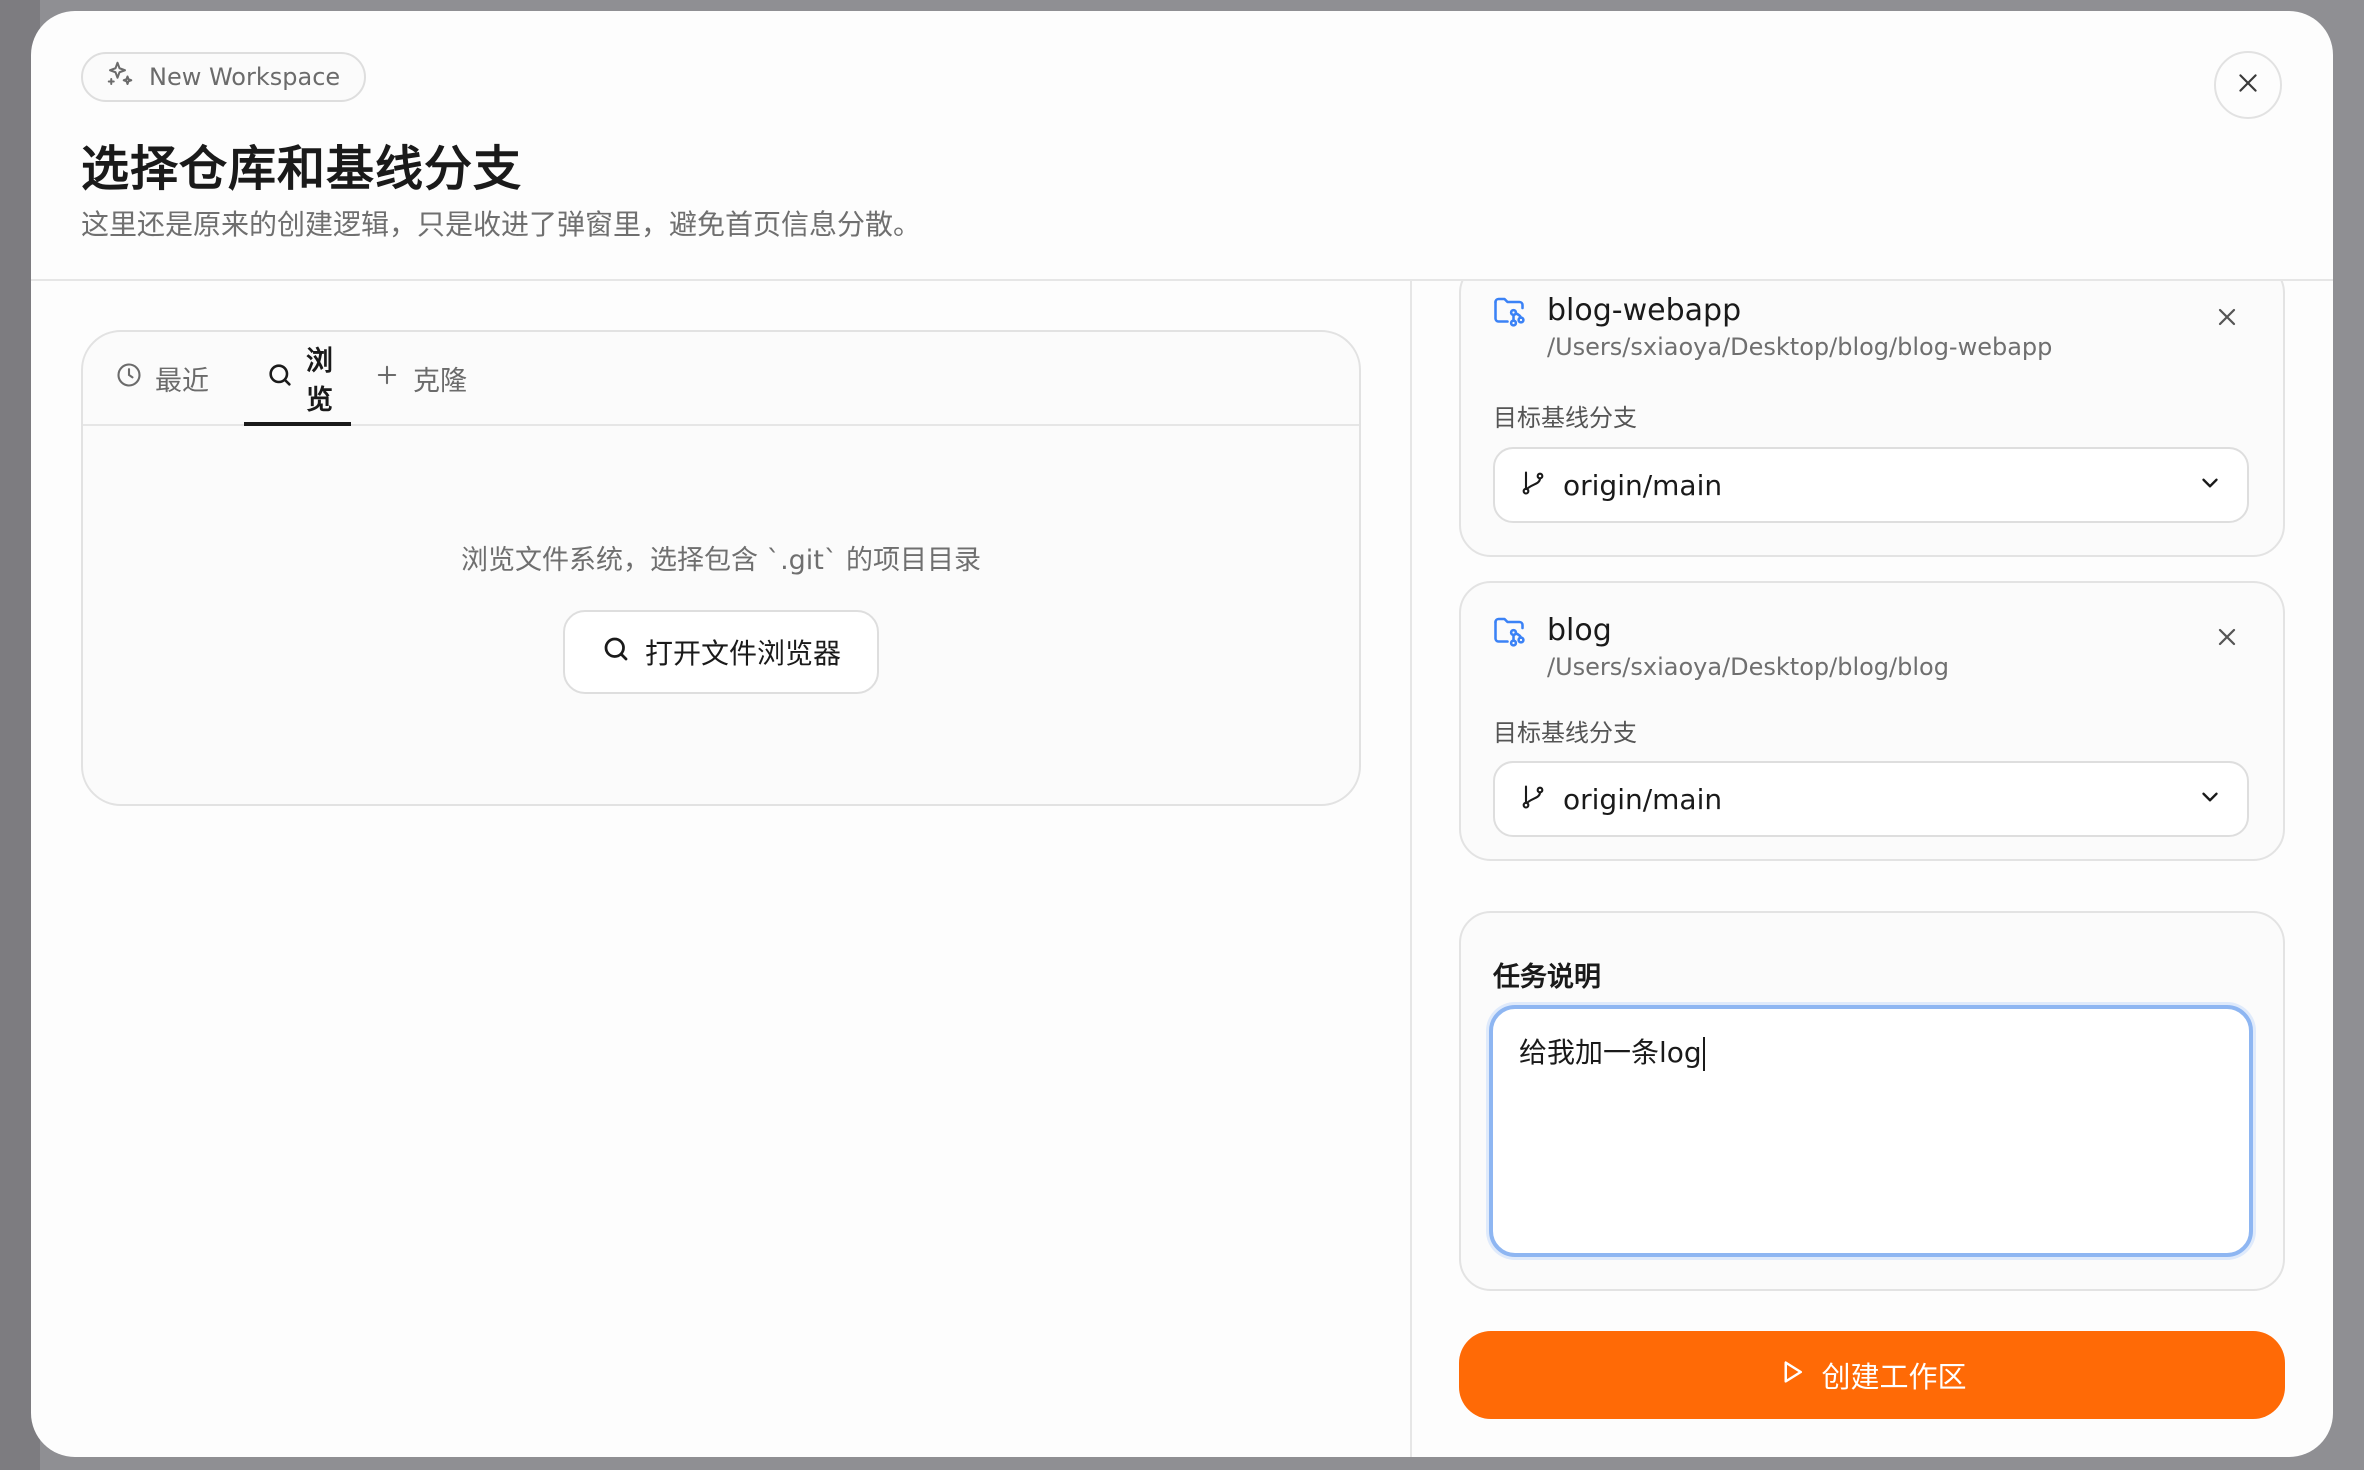 This screenshot has width=2364, height=1470. I want to click on repo-path: /Users/sxiaoya/Desktop/blog/blog, so click(1748, 667).